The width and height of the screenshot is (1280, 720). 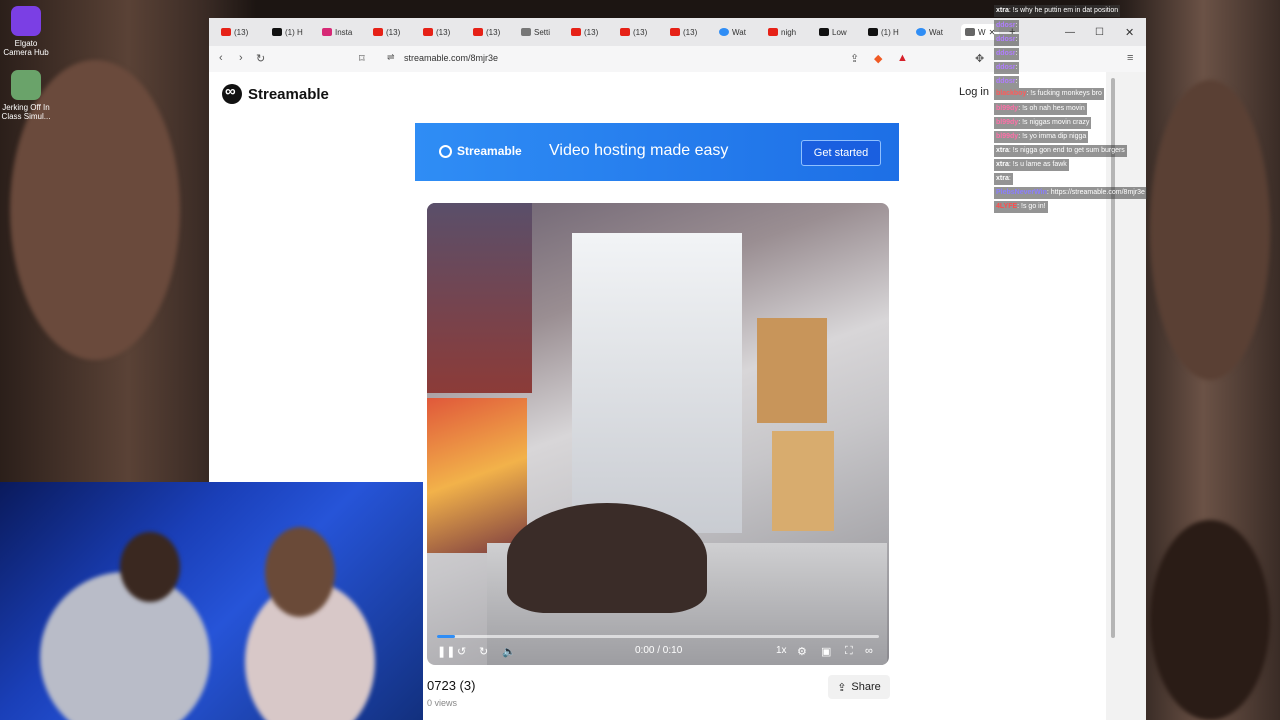 What do you see at coordinates (1064, 93) in the screenshot?
I see `chat-text: : !s fucking monkeys bro` at bounding box center [1064, 93].